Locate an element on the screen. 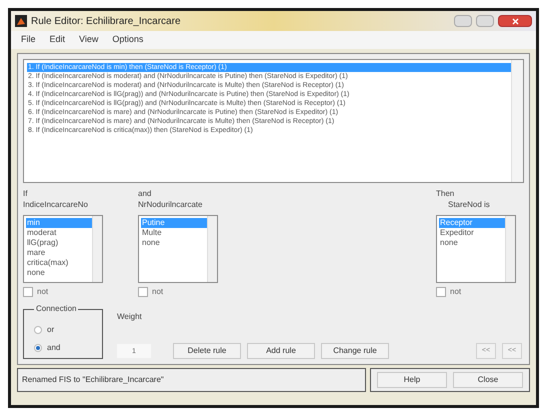  close-button is located at coordinates (515, 21).